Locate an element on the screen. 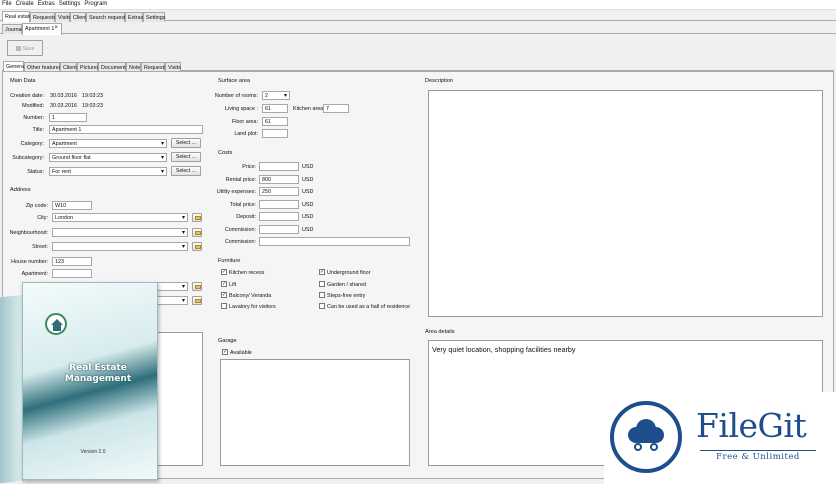 The image size is (836, 484). commission-text-field is located at coordinates (334, 241).